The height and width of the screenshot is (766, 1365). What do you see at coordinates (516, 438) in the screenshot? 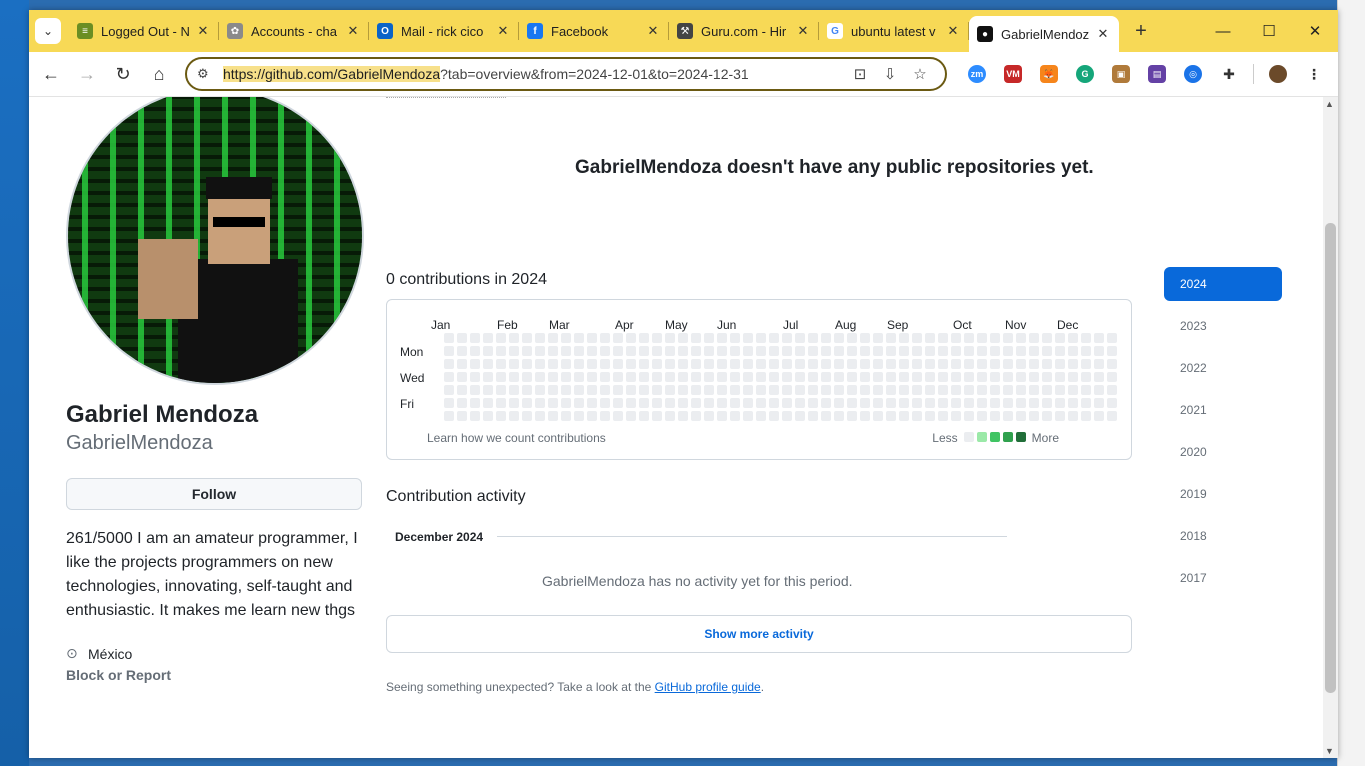
I see `learn-contributions-link: Learn how we count contributions` at bounding box center [516, 438].